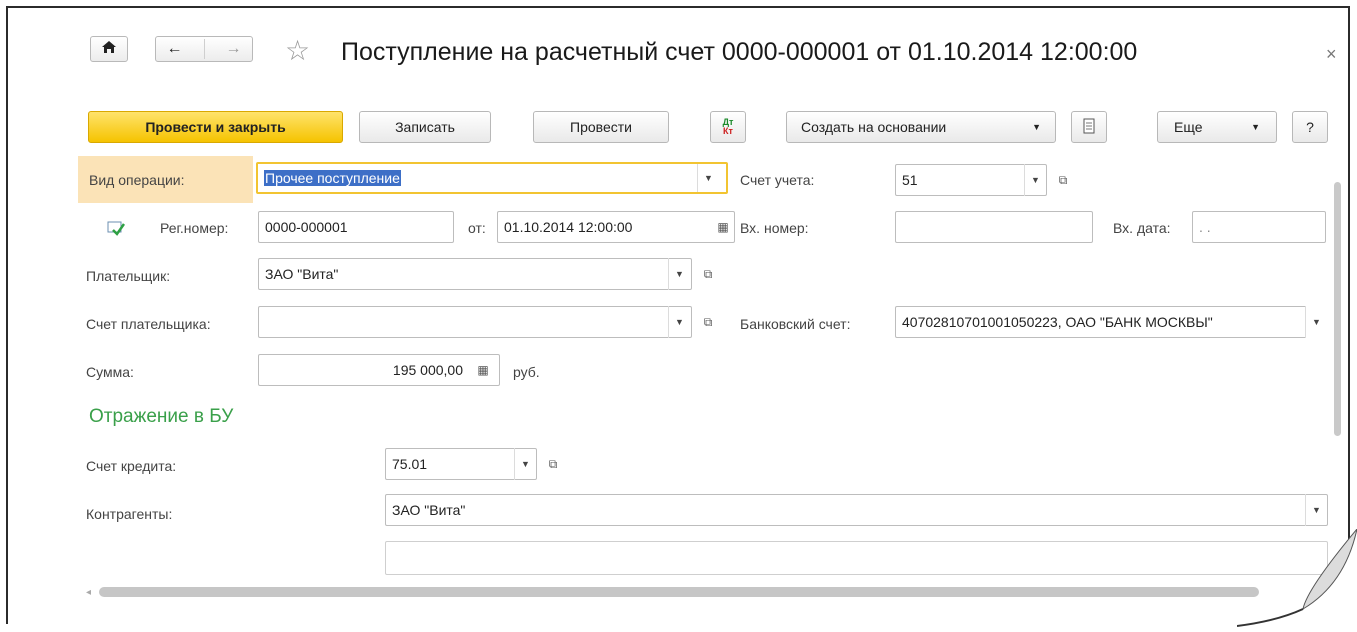 The height and width of the screenshot is (632, 1357). I want to click on payer-account-label: Счет плательщика:, so click(148, 324).